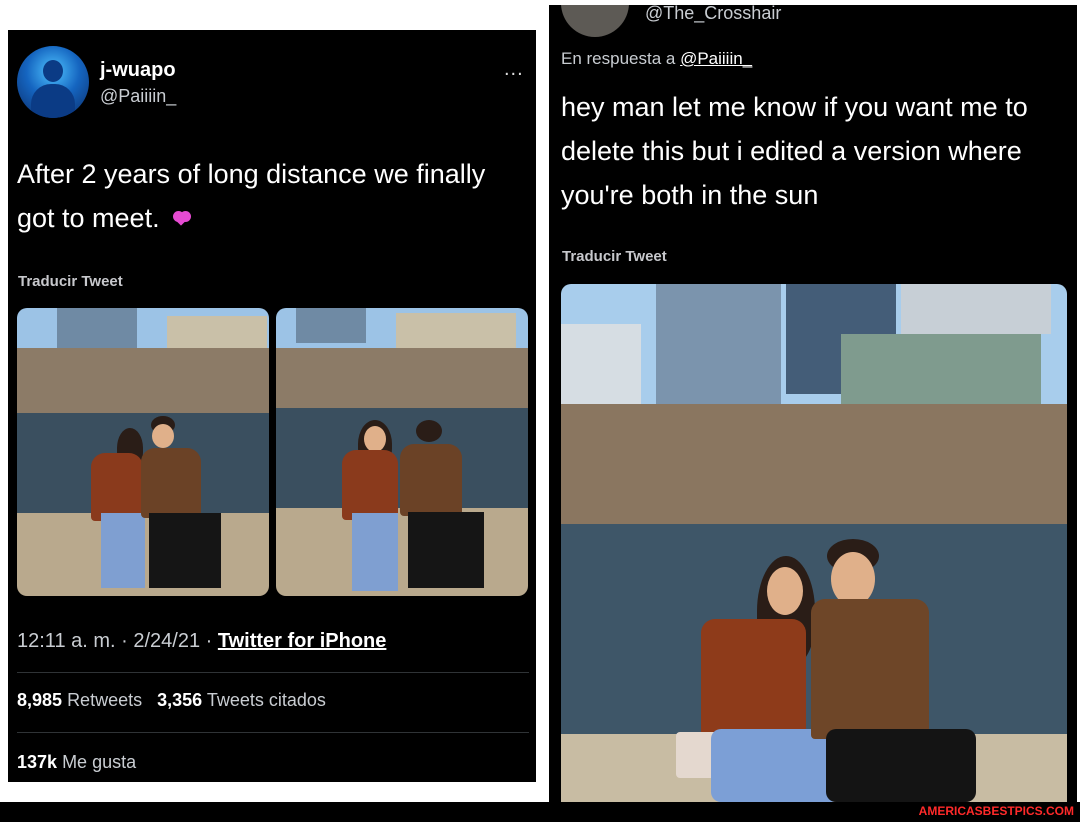 This screenshot has height=822, width=1080. Describe the element at coordinates (138, 70) in the screenshot. I see `display-name: j-wuapo` at that location.